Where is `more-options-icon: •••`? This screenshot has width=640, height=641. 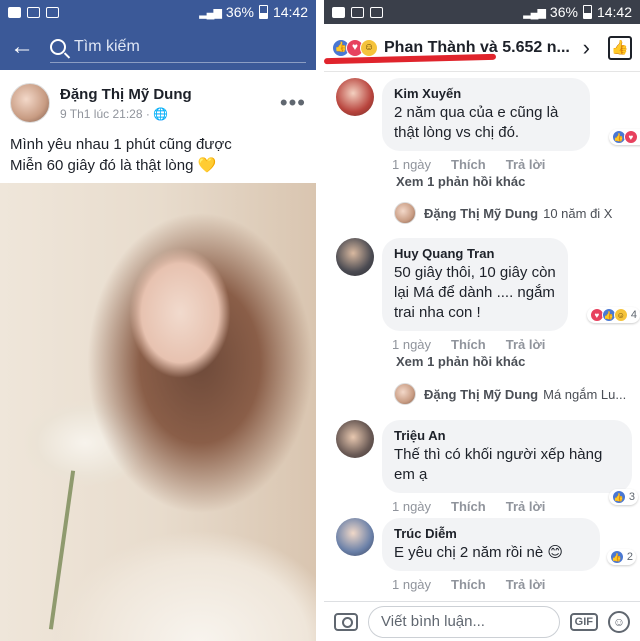 more-options-icon: ••• is located at coordinates (293, 103).